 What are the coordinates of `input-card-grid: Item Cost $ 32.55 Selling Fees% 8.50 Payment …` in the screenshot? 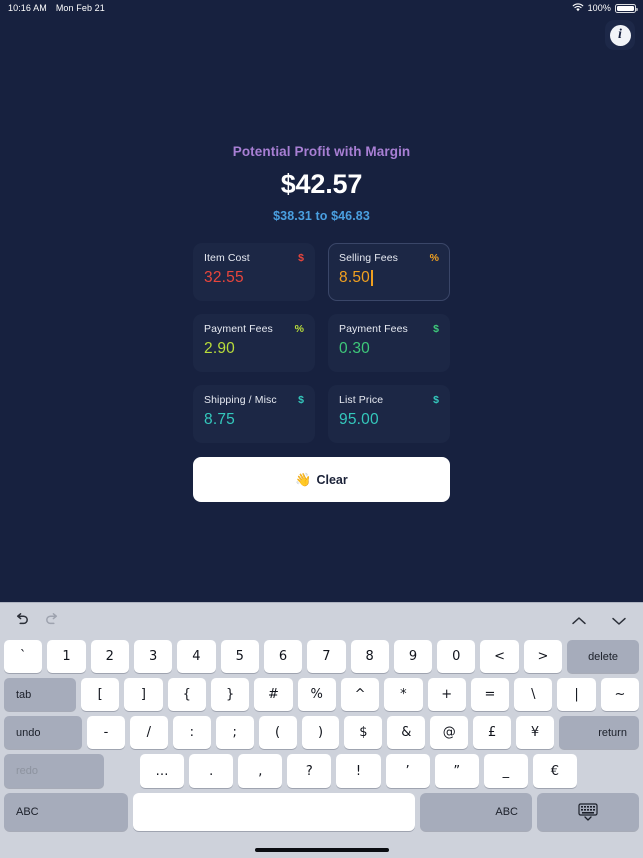 It's located at (321, 343).